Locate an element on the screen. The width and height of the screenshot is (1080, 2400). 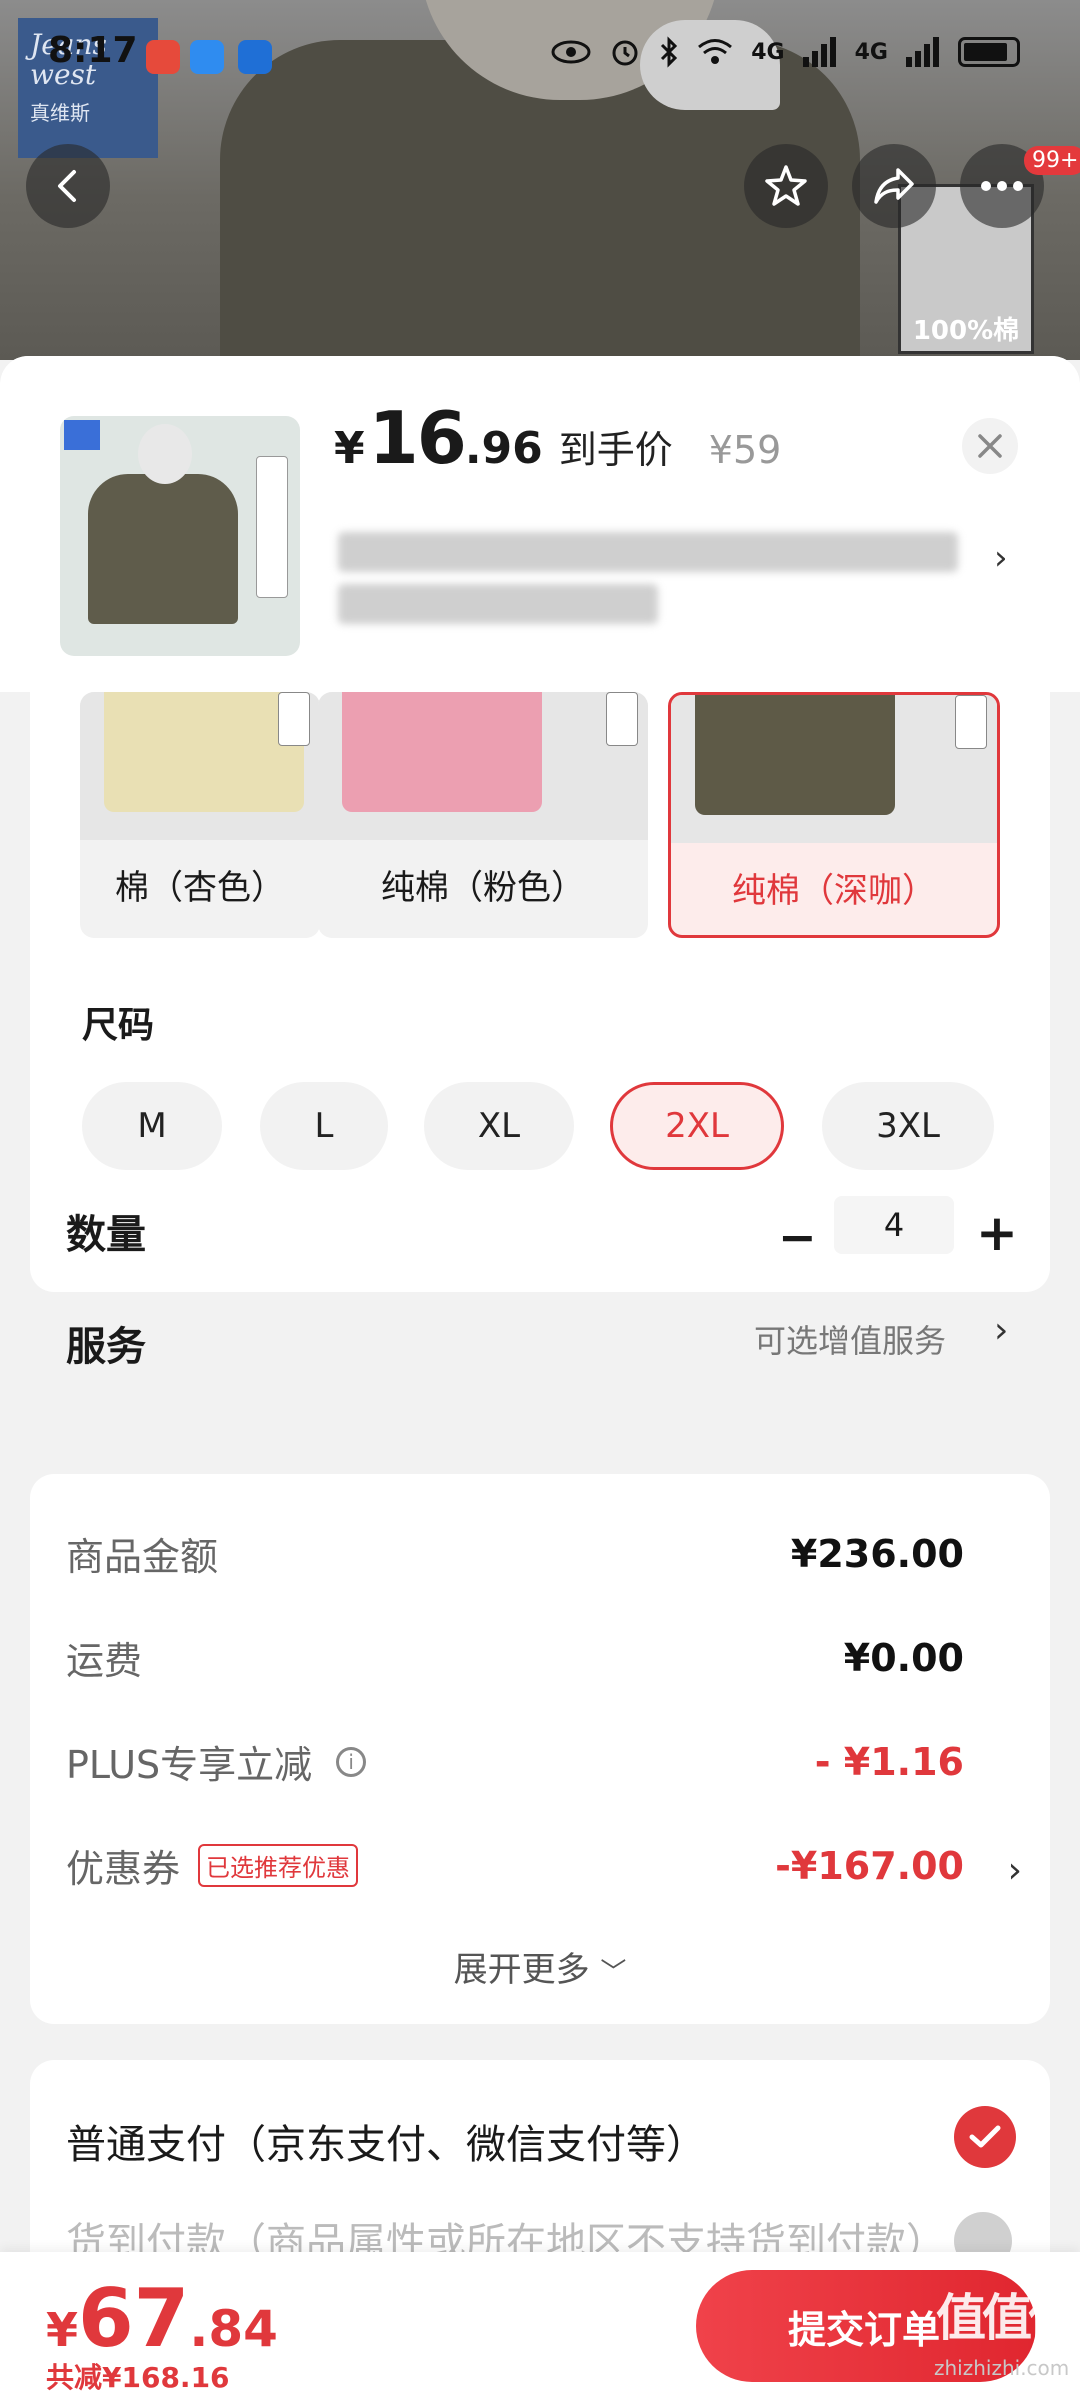
info-icon: i is located at coordinates (351, 1761).